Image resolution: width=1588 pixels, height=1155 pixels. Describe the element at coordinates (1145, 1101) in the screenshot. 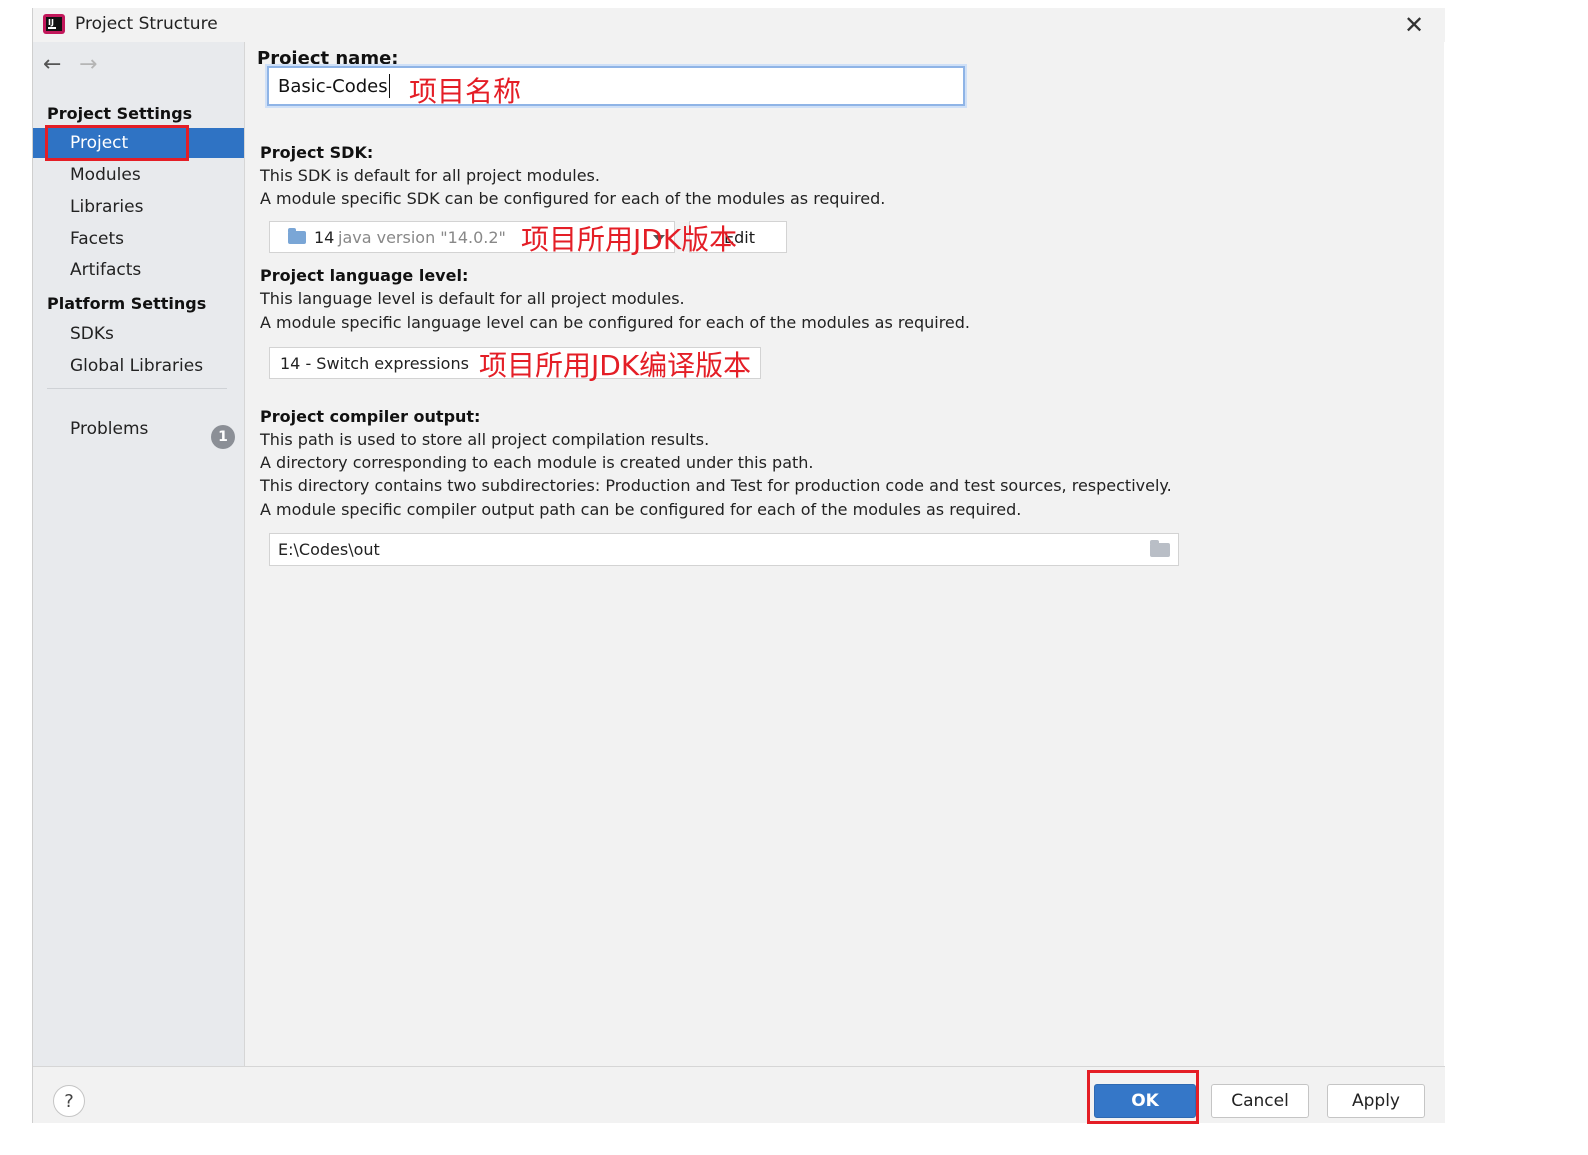

I see `ok-button: OK` at that location.